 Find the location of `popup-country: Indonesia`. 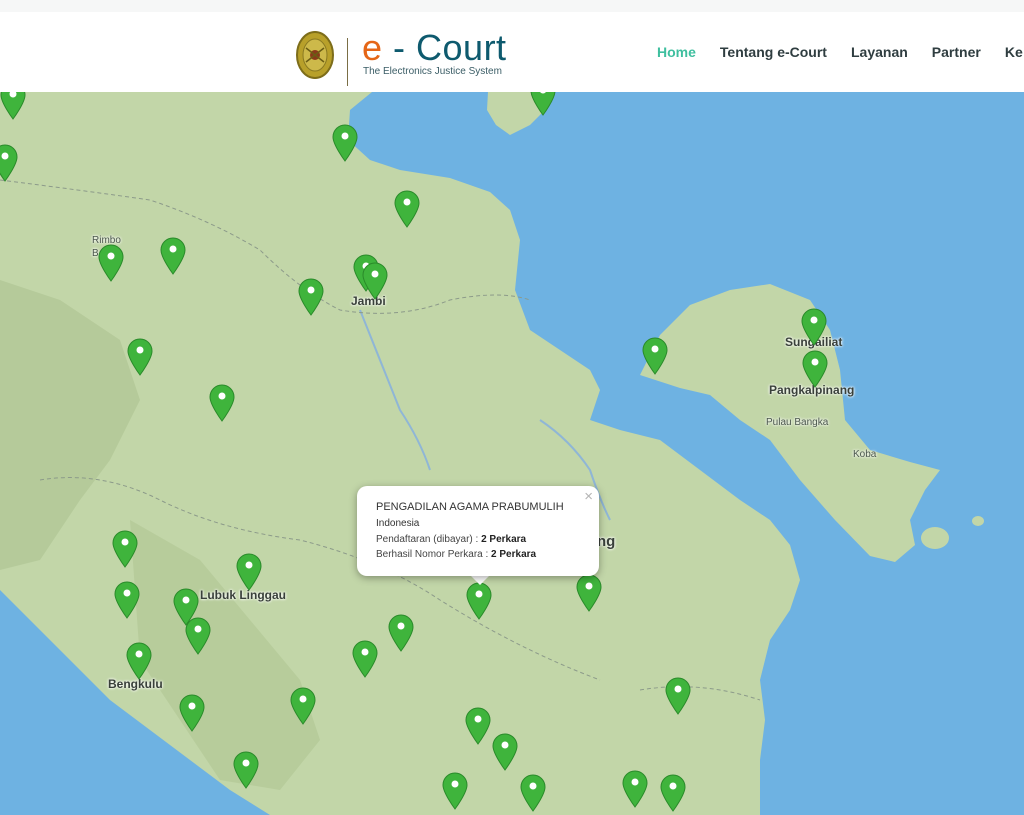

popup-country: Indonesia is located at coordinates (398, 523).